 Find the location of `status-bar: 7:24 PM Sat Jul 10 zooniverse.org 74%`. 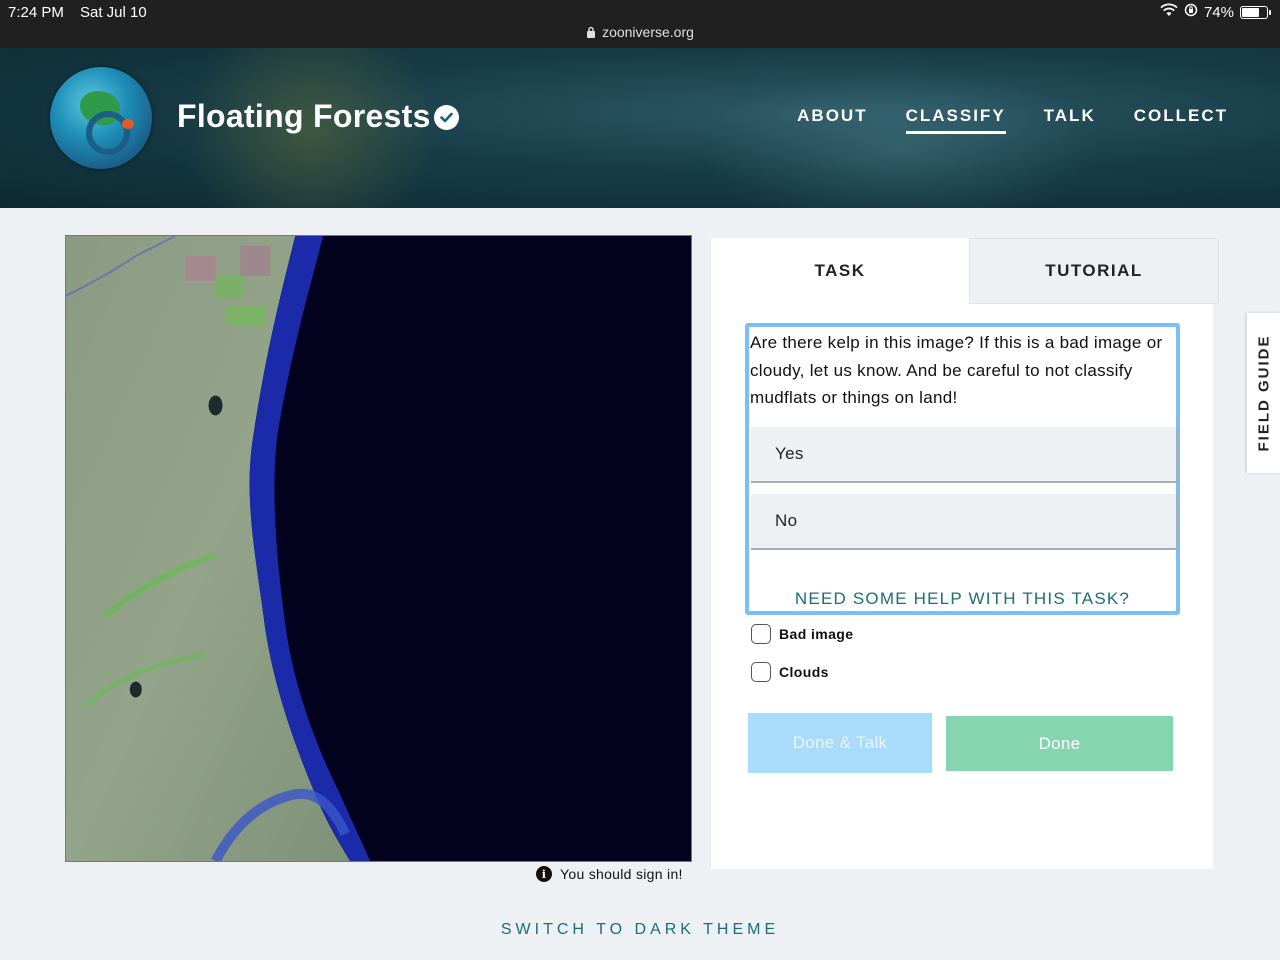

status-bar: 7:24 PM Sat Jul 10 zooniverse.org 74% is located at coordinates (640, 24).